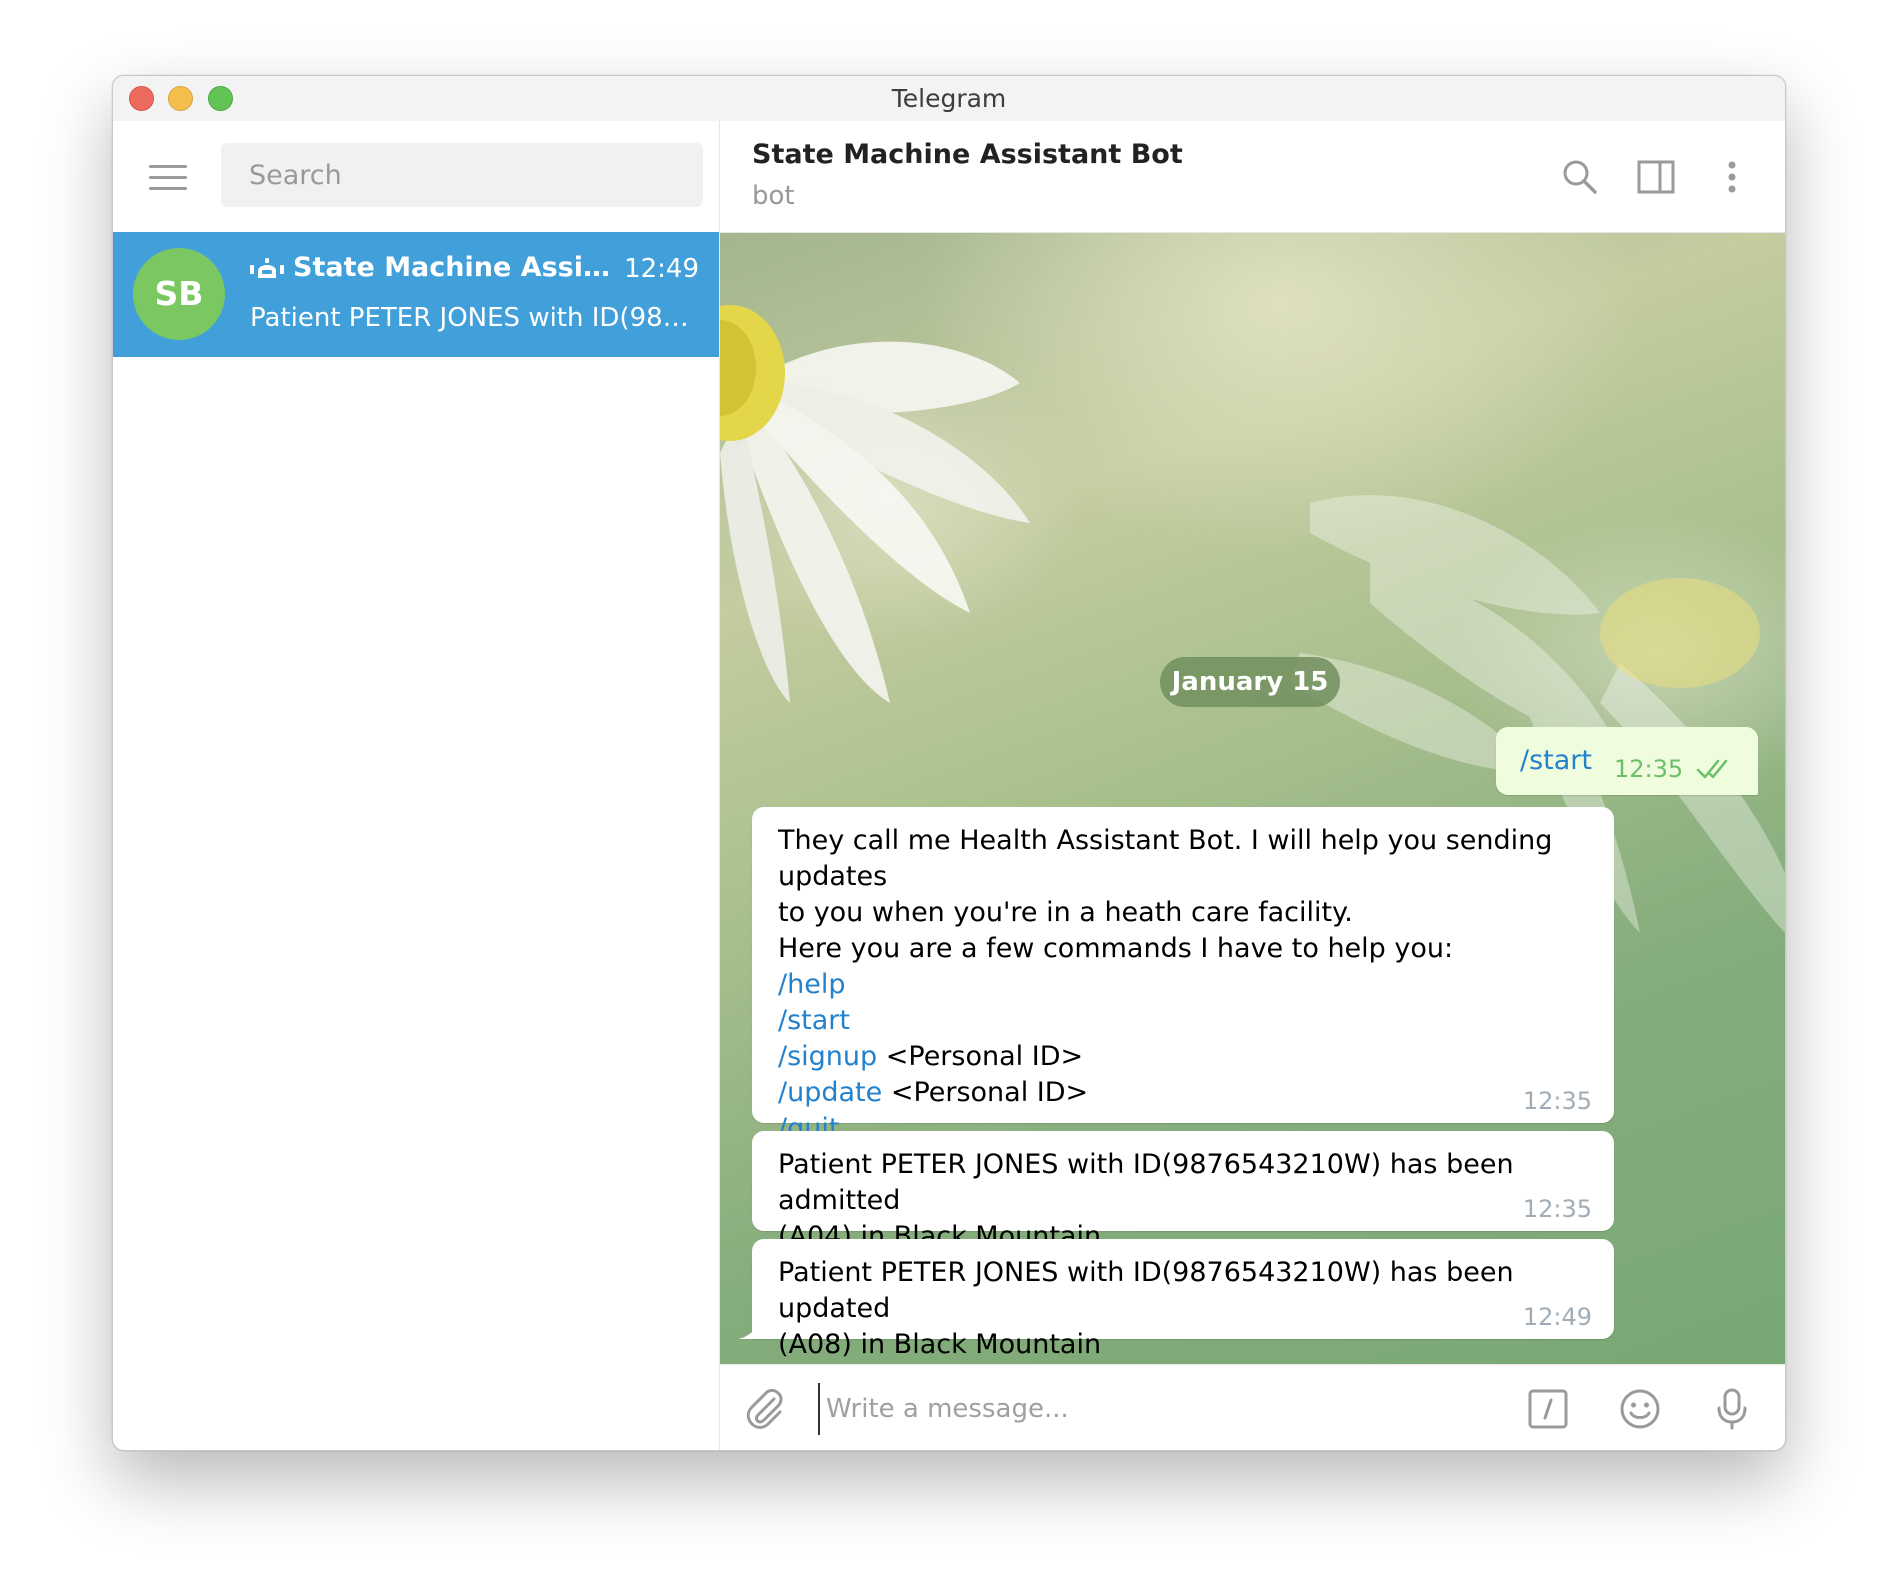 This screenshot has height=1594, width=1894. What do you see at coordinates (830, 1092) in the screenshot?
I see `command-link-update: /update` at bounding box center [830, 1092].